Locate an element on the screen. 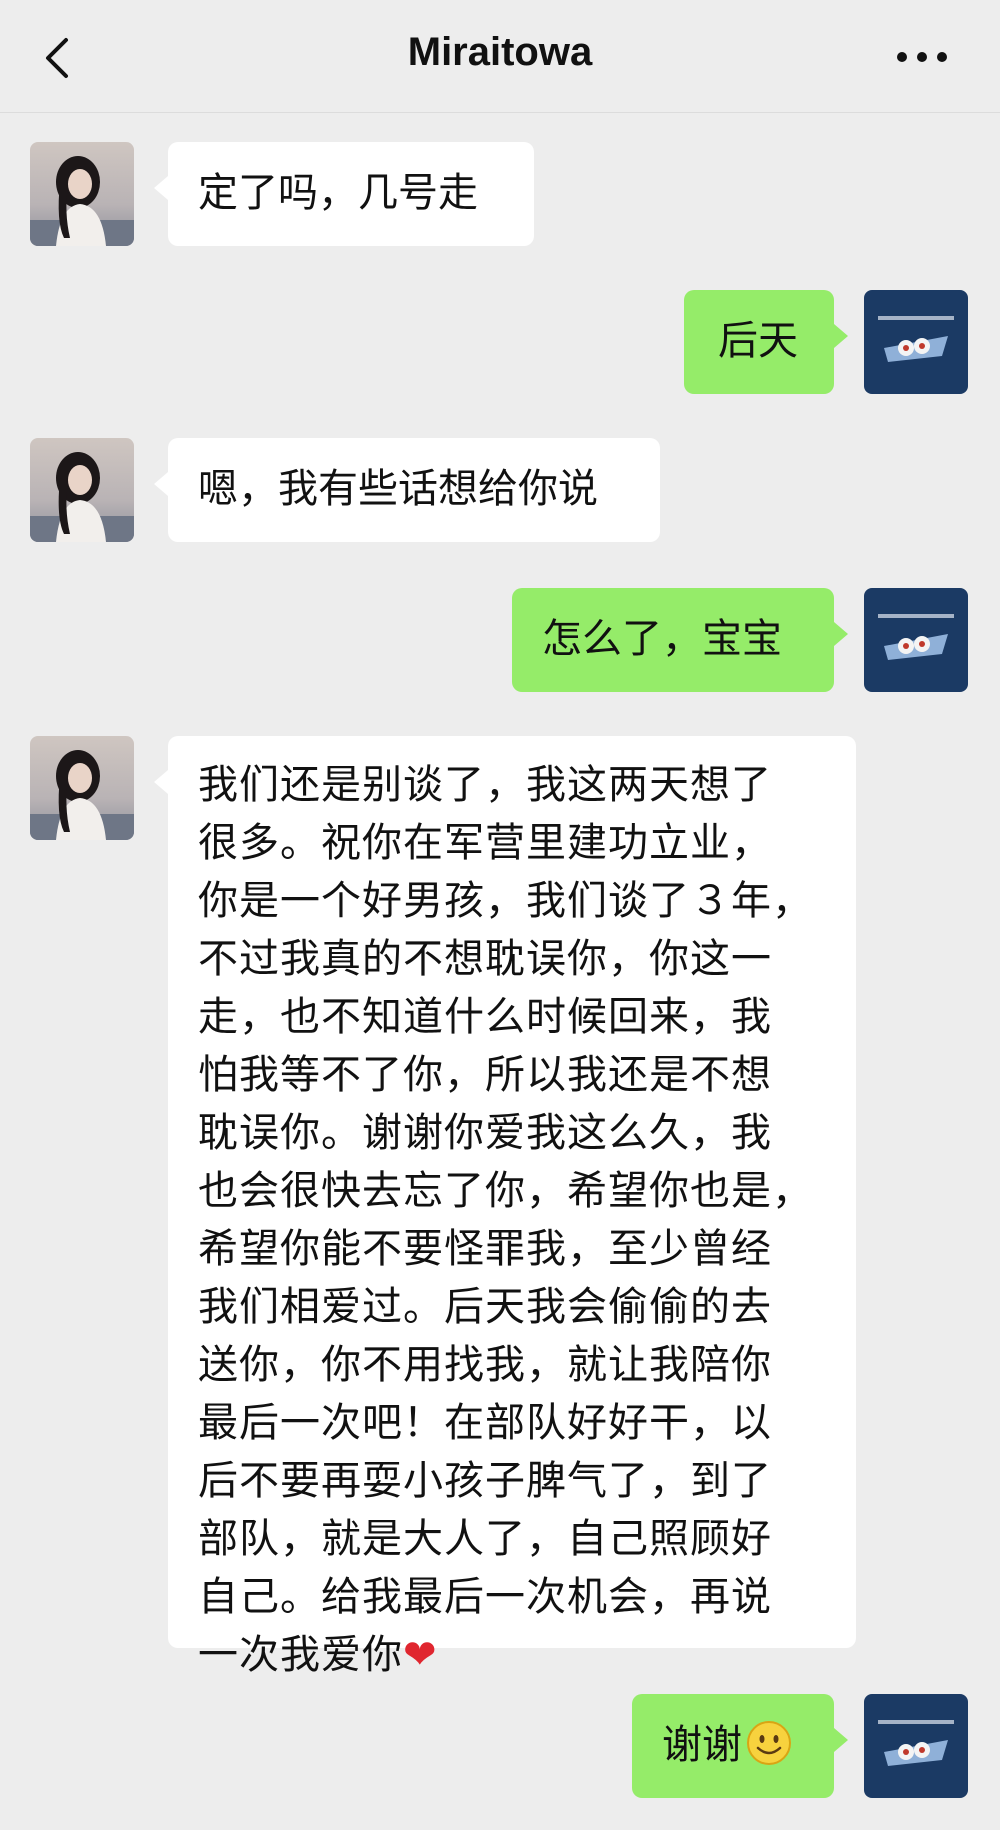 The image size is (1000, 1830). message-text: 嗯，我有些话想给你说 is located at coordinates (398, 489).